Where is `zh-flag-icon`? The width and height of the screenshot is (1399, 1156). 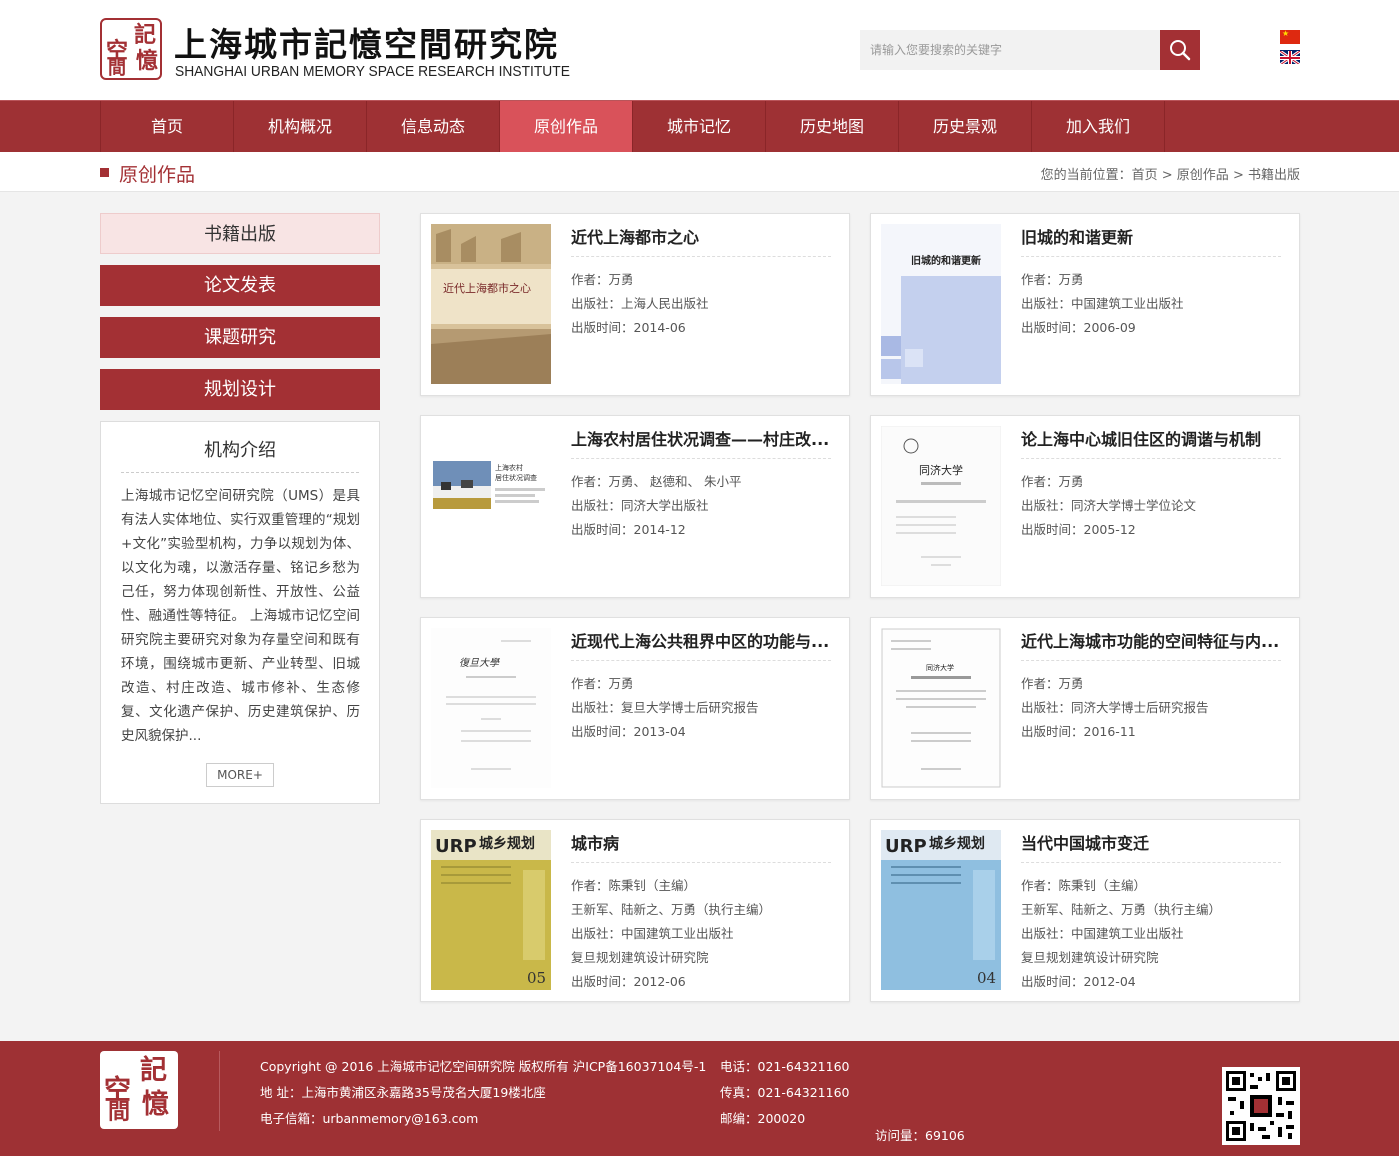 zh-flag-icon is located at coordinates (1290, 36).